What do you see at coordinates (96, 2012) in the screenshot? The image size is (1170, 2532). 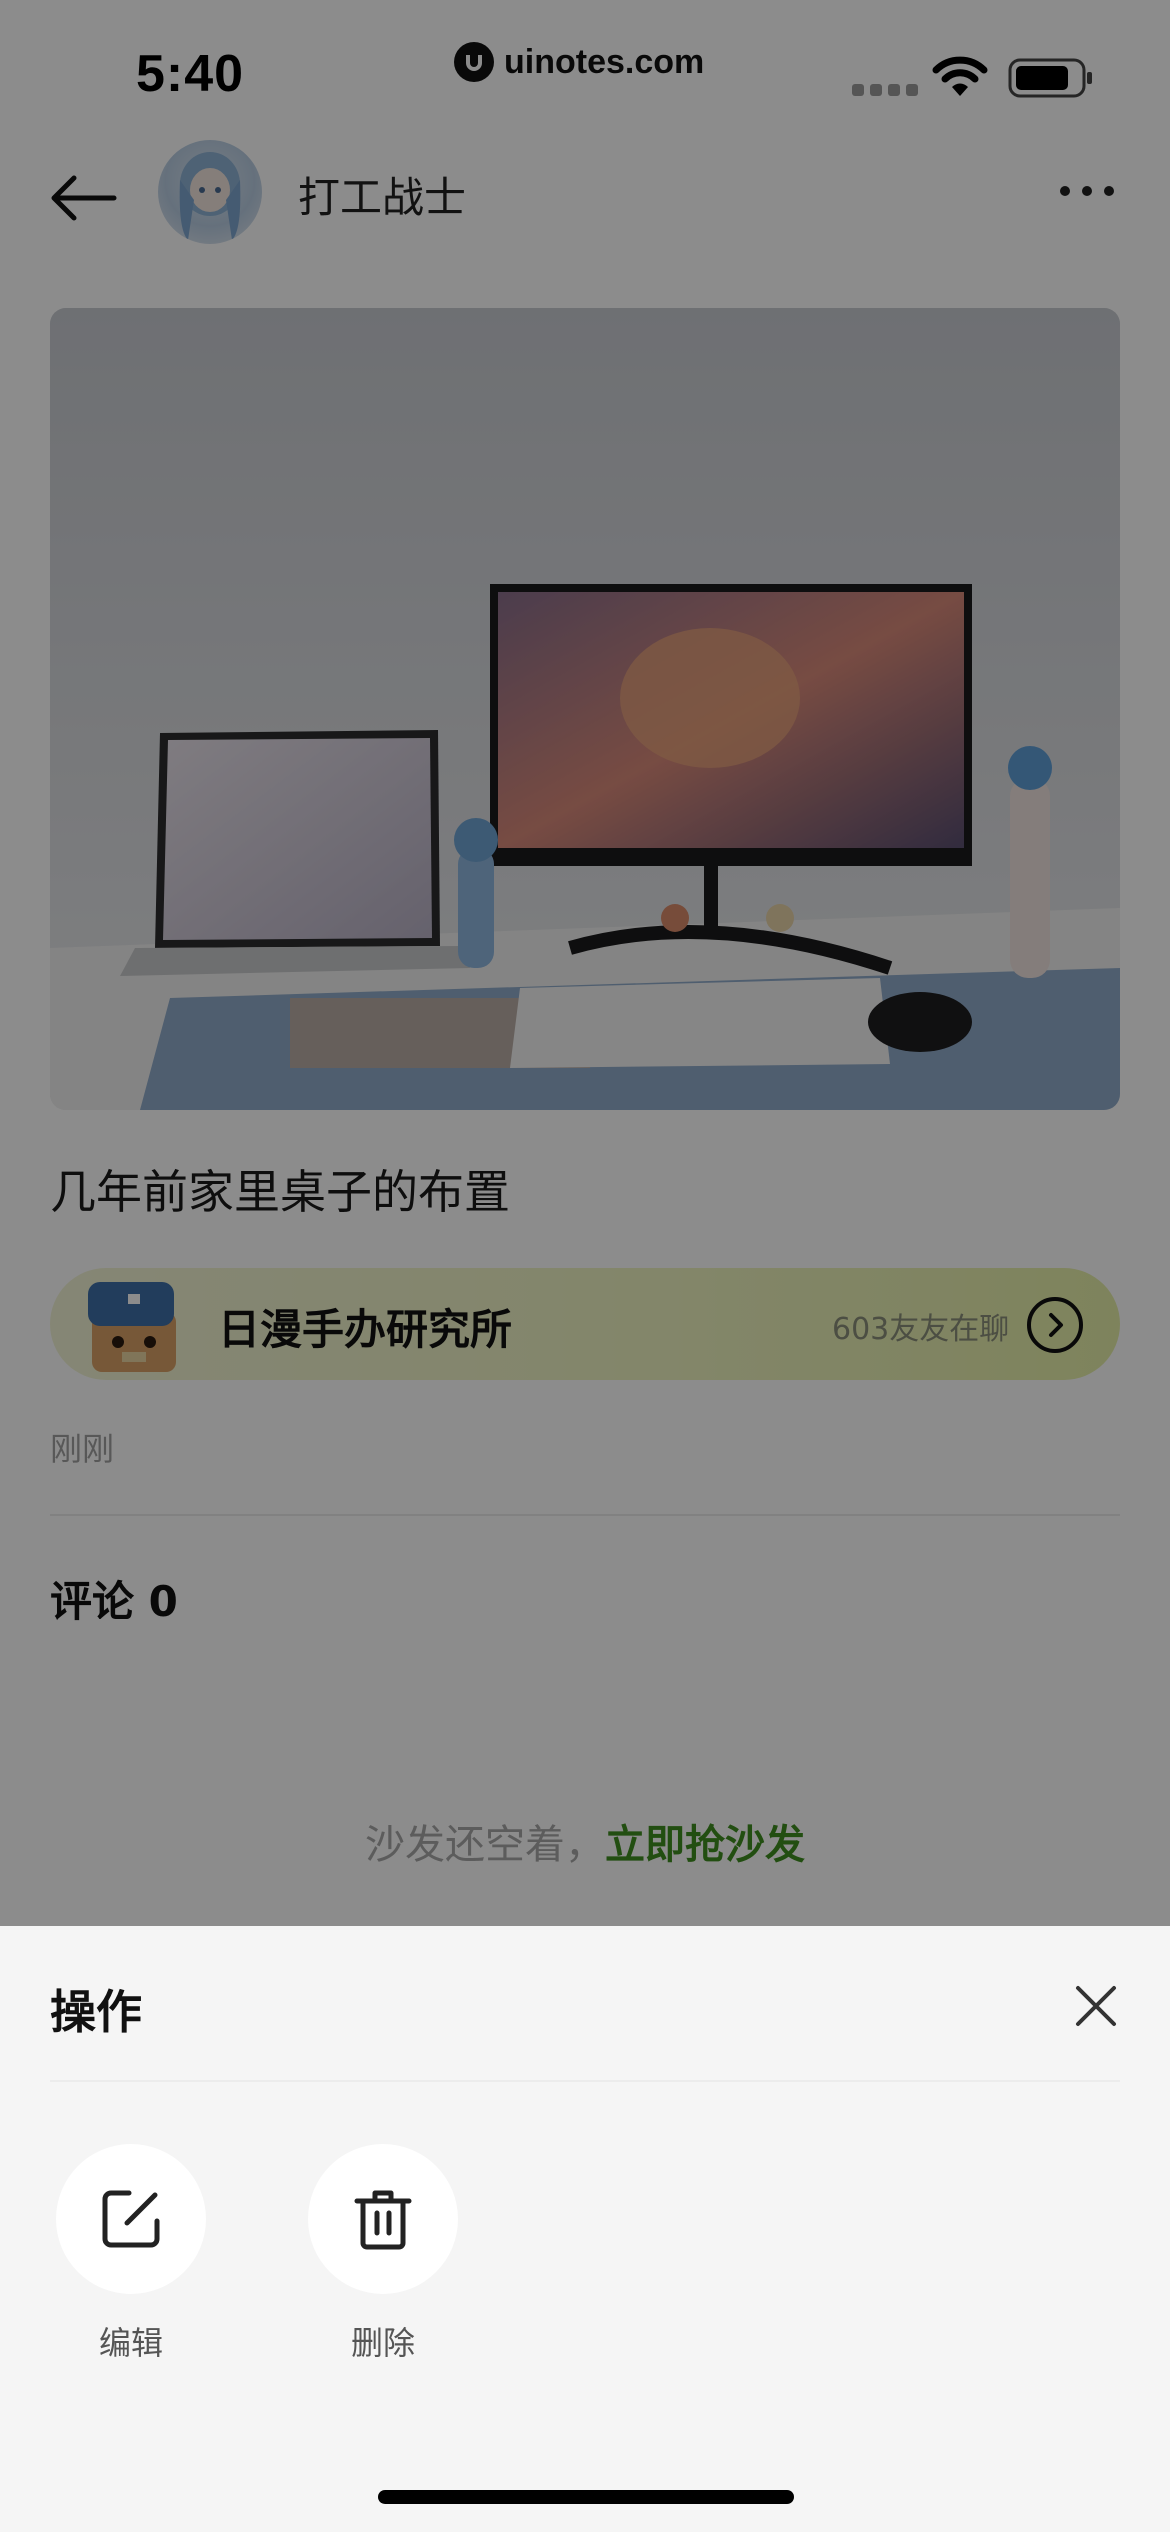 I see `action-sheet-title: 操作` at bounding box center [96, 2012].